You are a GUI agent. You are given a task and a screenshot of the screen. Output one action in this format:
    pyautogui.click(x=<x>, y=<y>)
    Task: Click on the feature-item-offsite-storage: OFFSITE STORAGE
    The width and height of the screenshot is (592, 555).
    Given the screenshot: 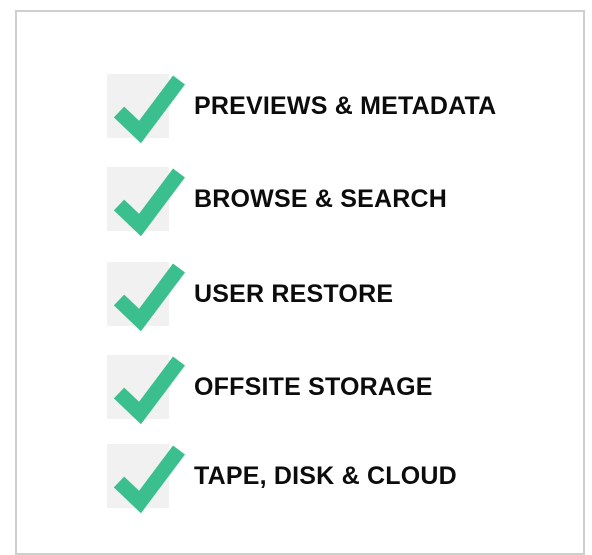 What is the action you would take?
    pyautogui.click(x=270, y=390)
    